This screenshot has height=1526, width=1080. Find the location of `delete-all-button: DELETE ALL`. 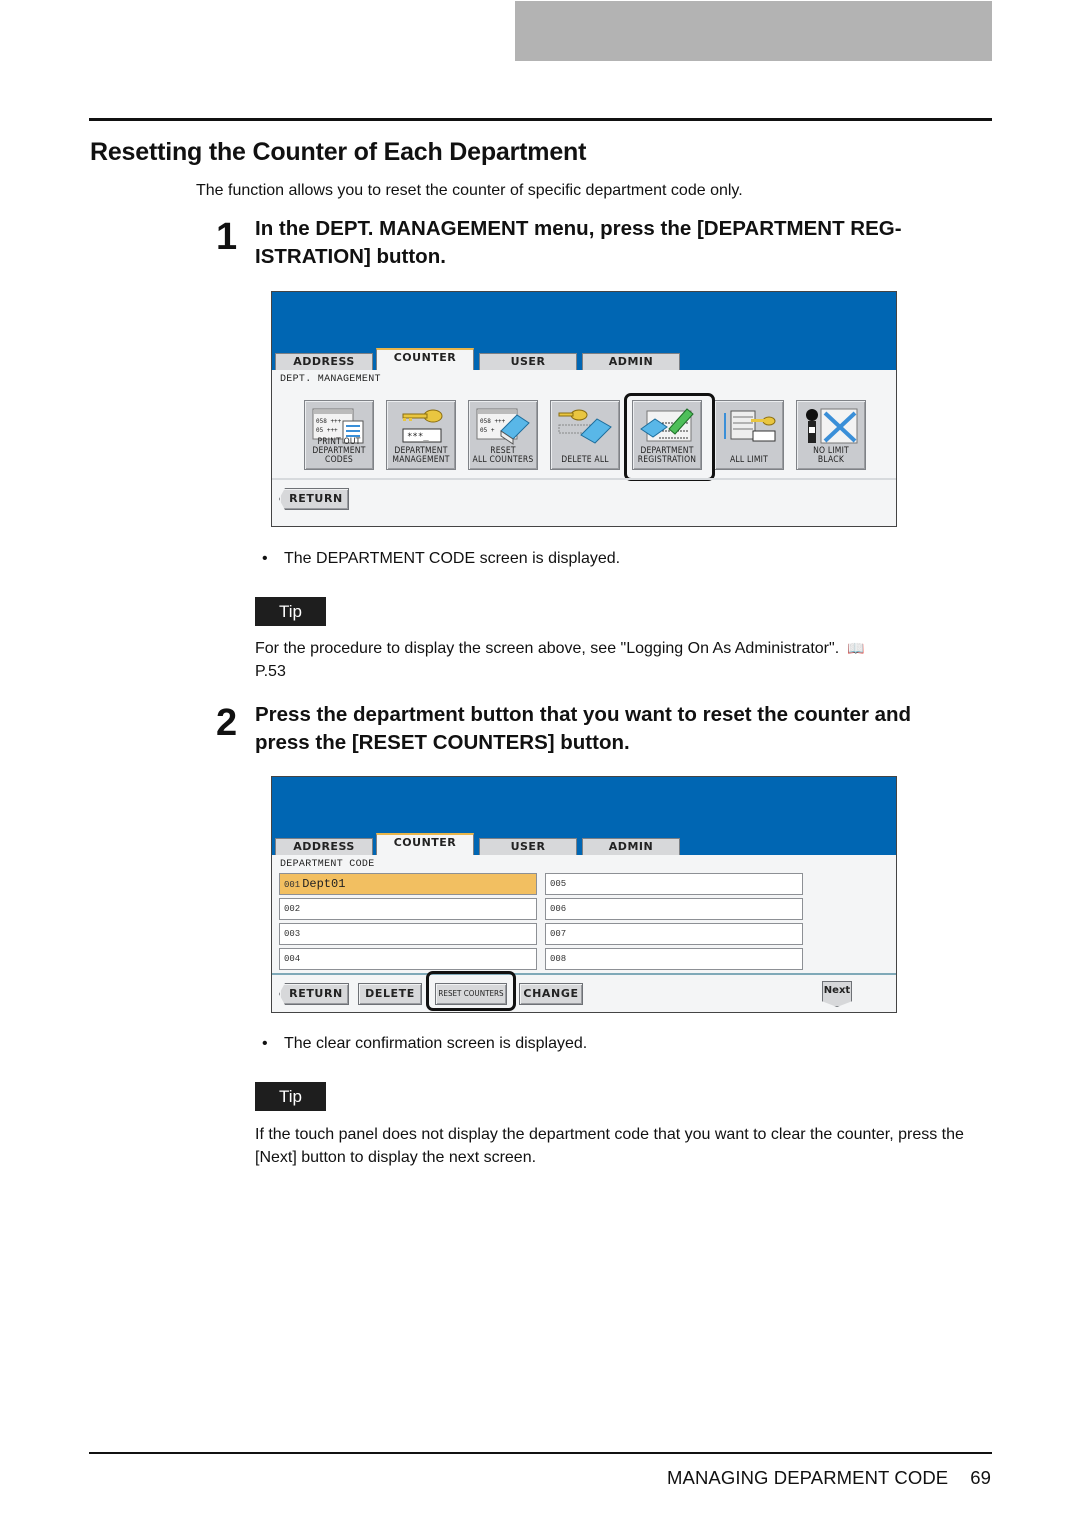

delete-all-button: DELETE ALL is located at coordinates (585, 435).